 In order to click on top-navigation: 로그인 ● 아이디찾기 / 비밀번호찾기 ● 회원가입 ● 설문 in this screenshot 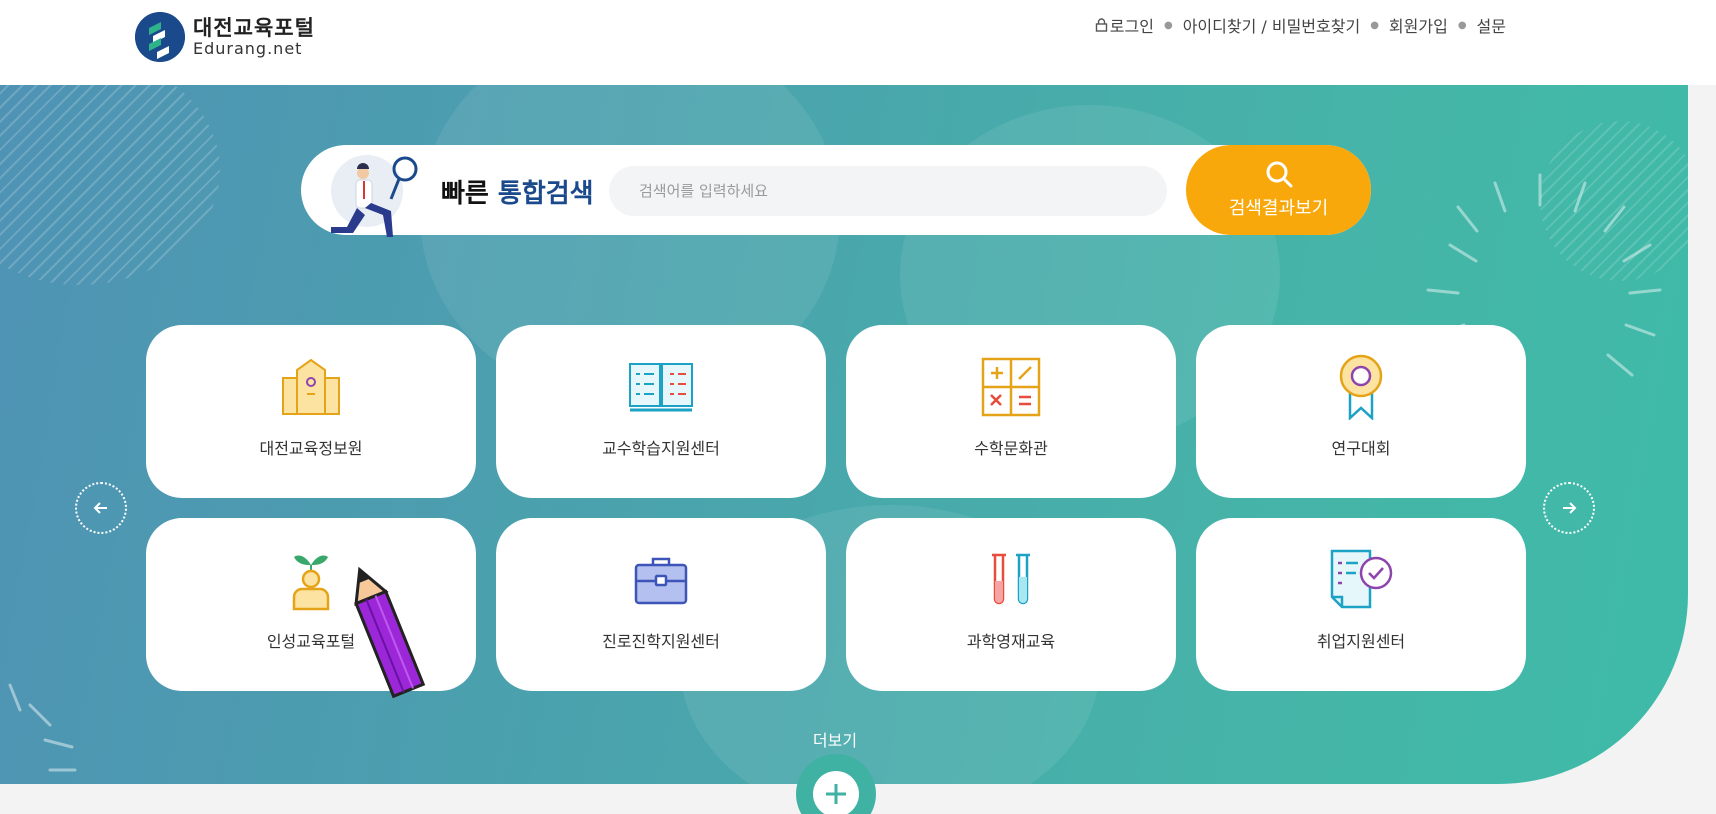, I will do `click(1300, 25)`.